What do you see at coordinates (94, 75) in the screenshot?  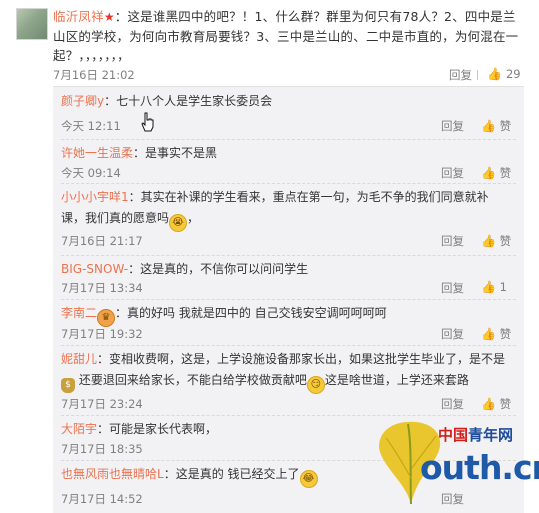 I see `main-comment-time: 7月16日 21:02` at bounding box center [94, 75].